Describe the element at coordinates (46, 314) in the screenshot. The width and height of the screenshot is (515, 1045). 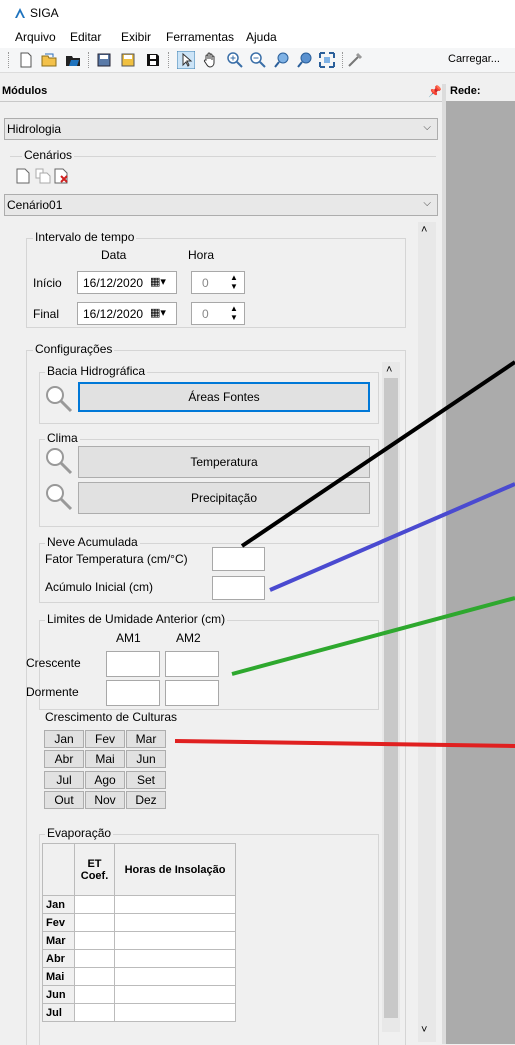
I see `final-label: Final` at that location.